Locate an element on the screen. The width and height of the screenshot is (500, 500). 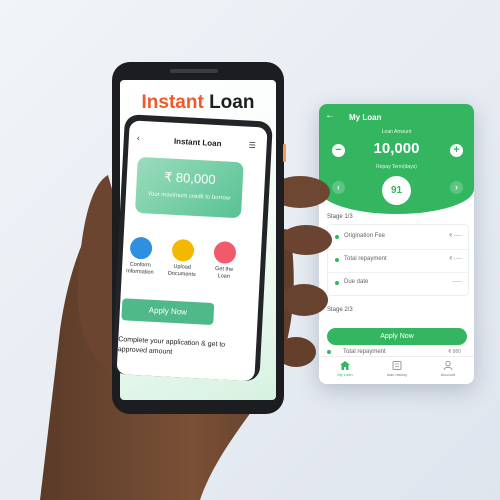
inner-title: Instant Loan is located at coordinates (197, 142).